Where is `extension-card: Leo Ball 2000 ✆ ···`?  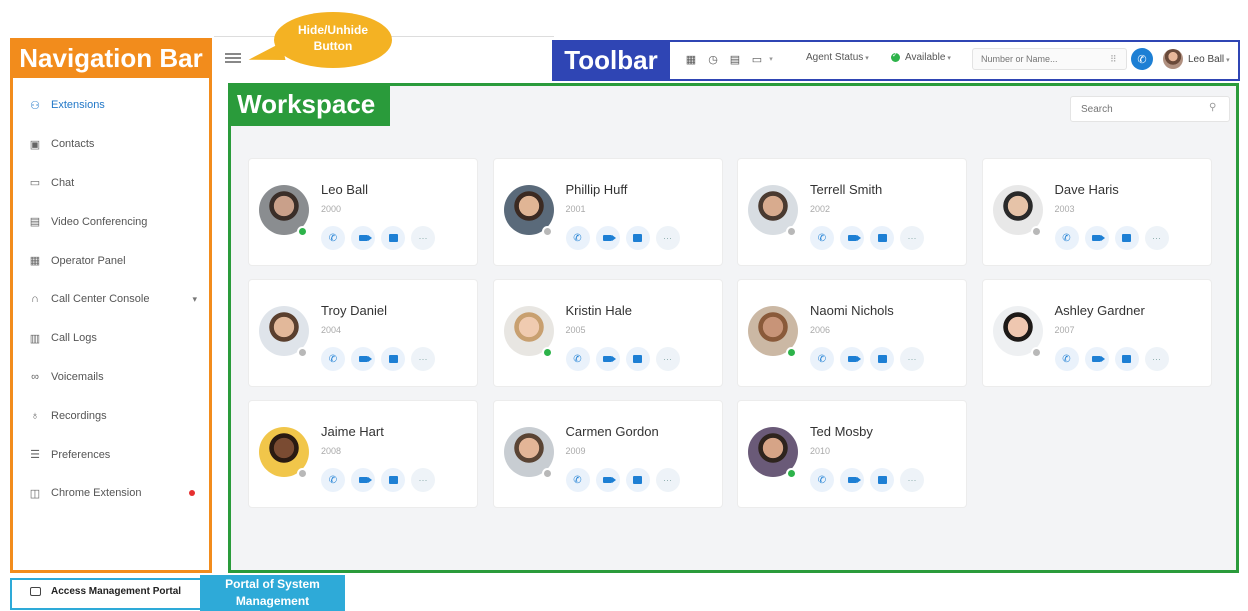
extension-card: Leo Ball 2000 ✆ ··· is located at coordinates (363, 212).